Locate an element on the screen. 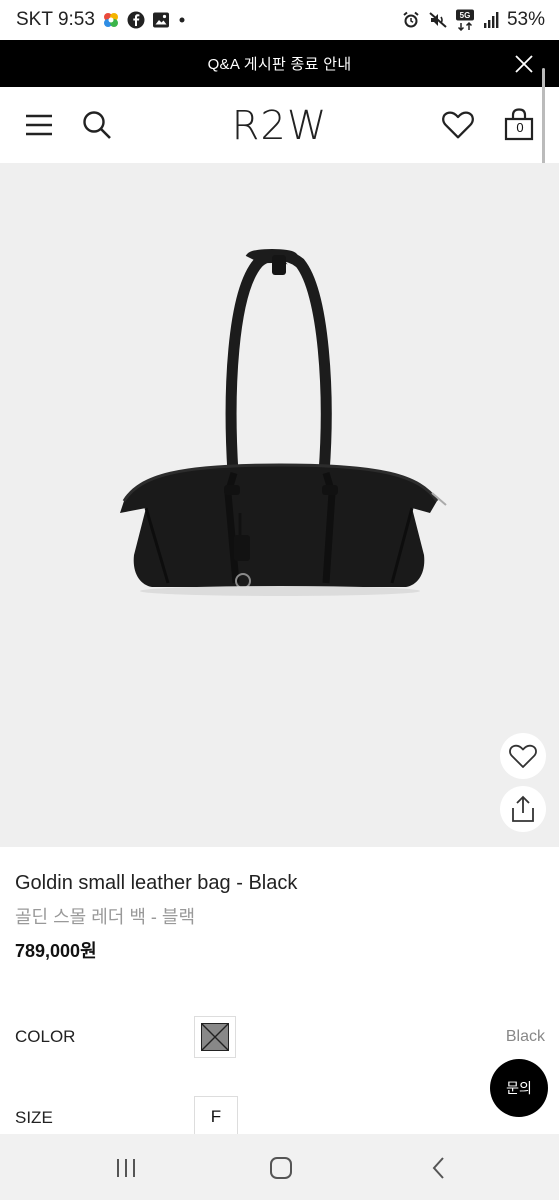  clock: 9:53 is located at coordinates (76, 19).